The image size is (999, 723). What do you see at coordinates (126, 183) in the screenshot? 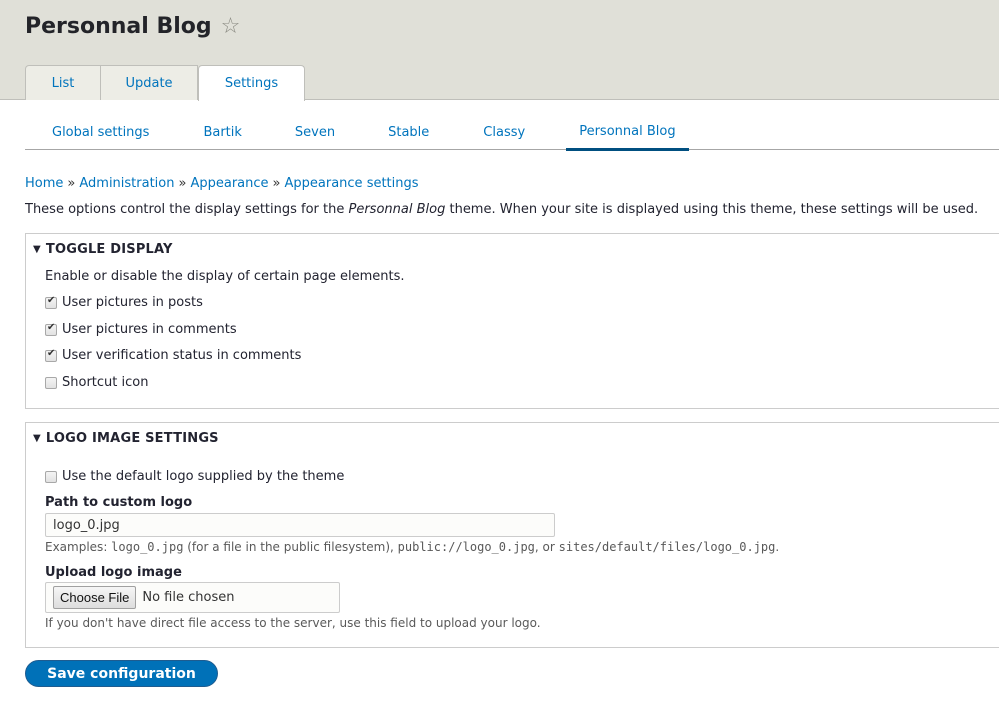
I see `breadcrumb-administration: Administration` at bounding box center [126, 183].